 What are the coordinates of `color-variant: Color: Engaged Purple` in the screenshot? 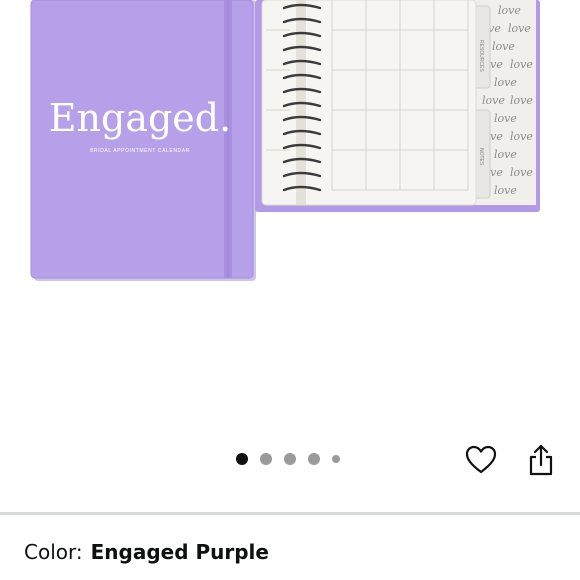 It's located at (146, 552).